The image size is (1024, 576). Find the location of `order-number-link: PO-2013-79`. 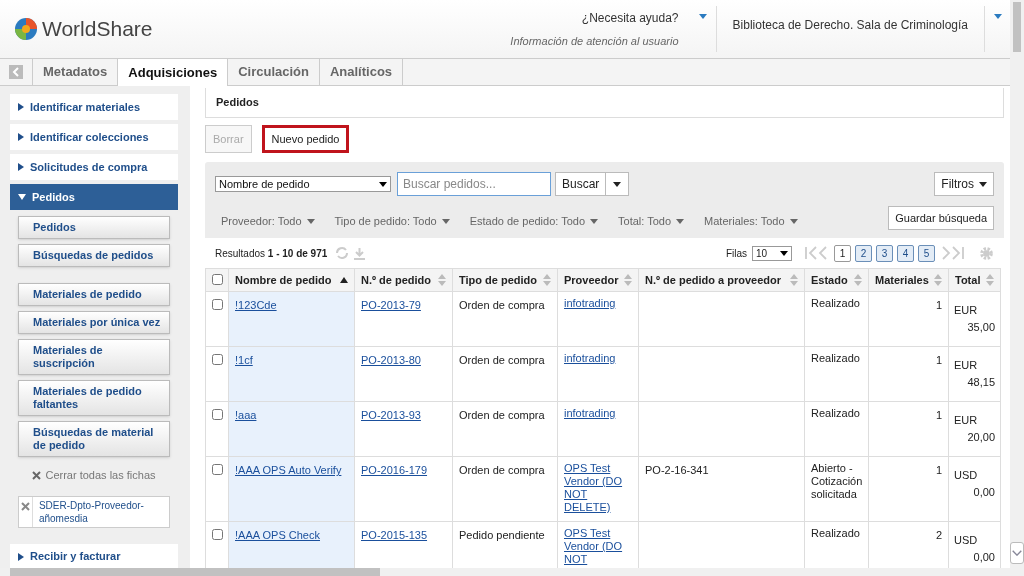

order-number-link: PO-2013-79 is located at coordinates (391, 305).